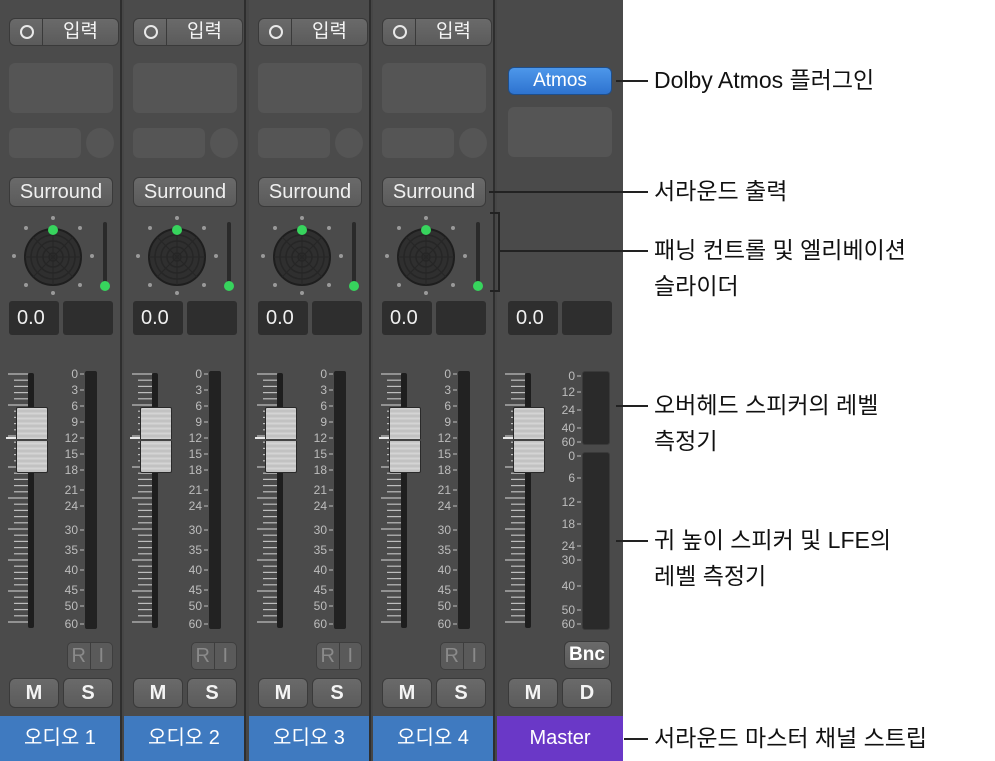 The image size is (995, 761). Describe the element at coordinates (72, 530) in the screenshot. I see `db-scale-label: 30` at that location.